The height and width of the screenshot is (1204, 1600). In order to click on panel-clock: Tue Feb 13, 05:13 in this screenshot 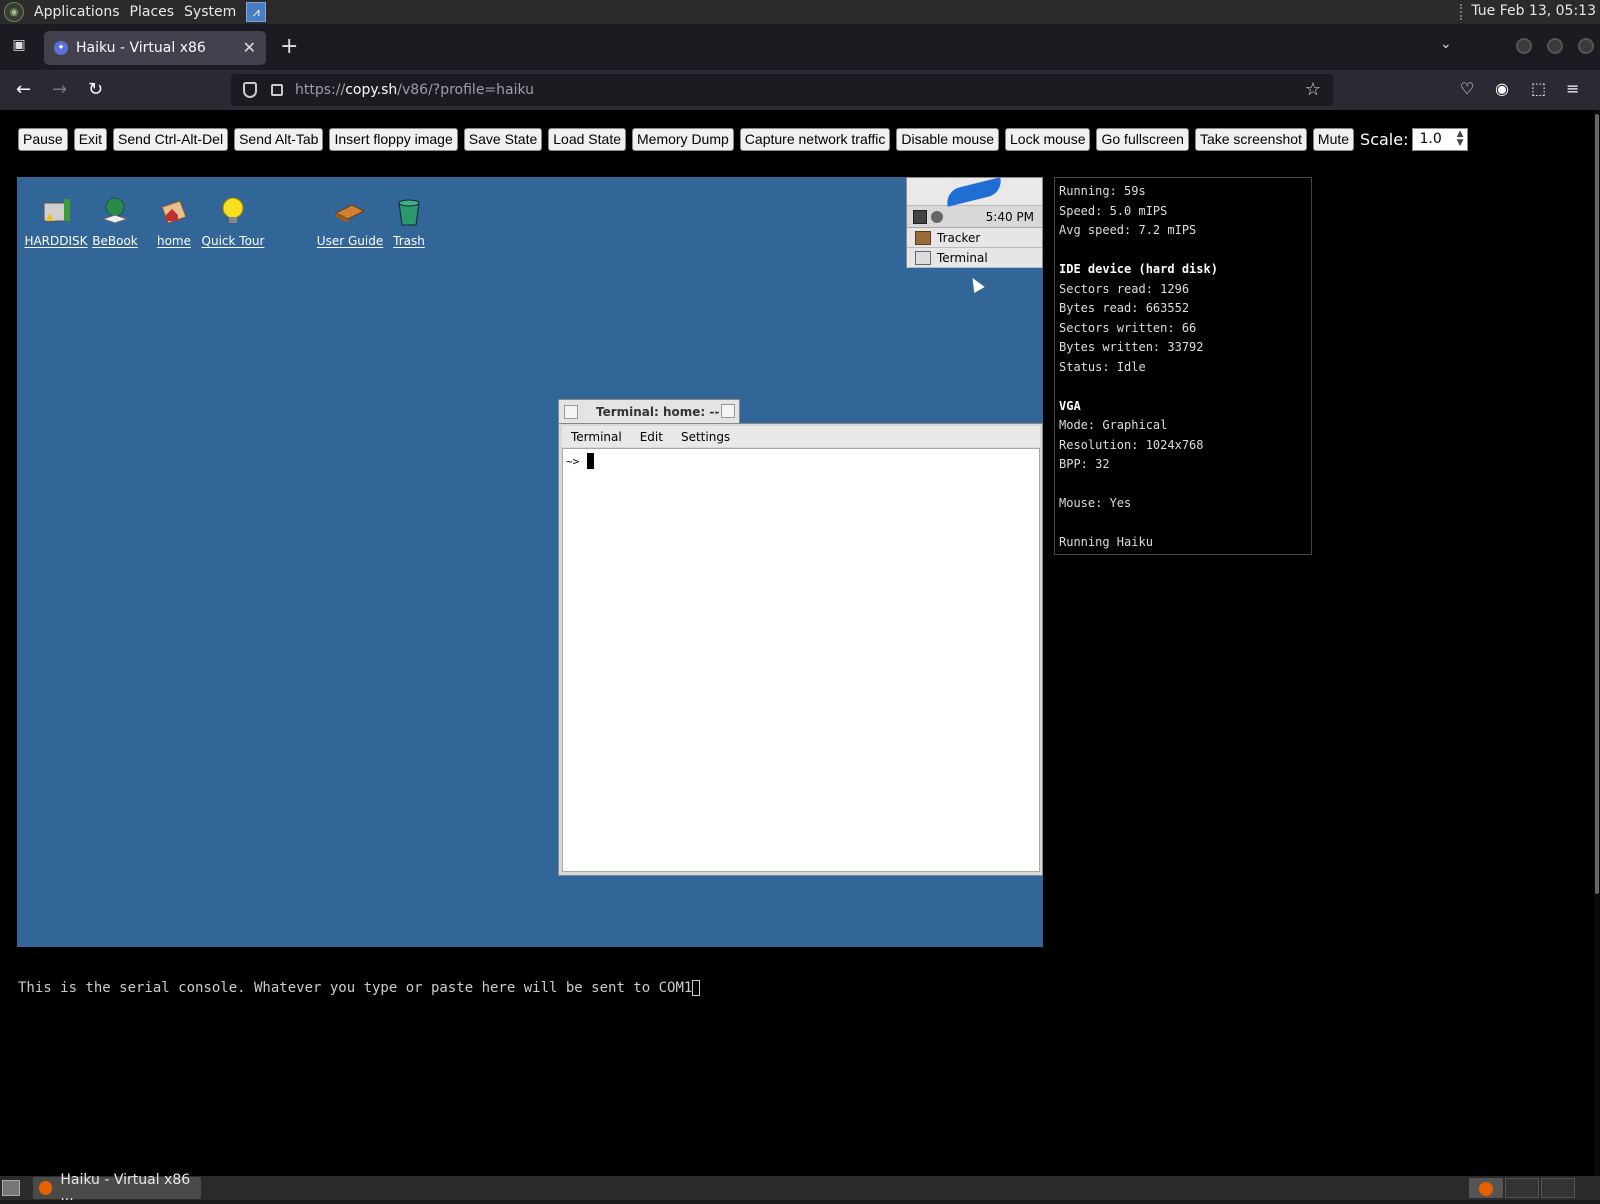, I will do `click(1533, 11)`.